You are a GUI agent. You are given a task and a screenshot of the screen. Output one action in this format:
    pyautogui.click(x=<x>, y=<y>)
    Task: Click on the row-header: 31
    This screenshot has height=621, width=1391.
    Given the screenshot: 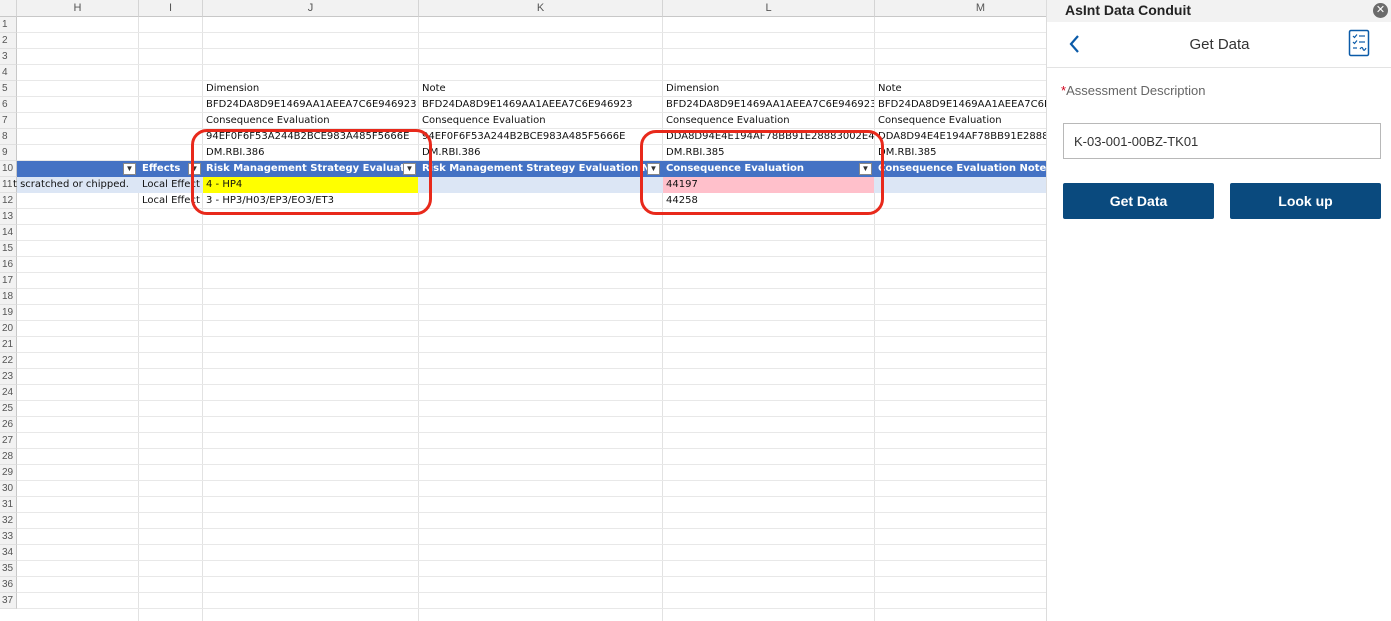 What is the action you would take?
    pyautogui.click(x=8, y=505)
    